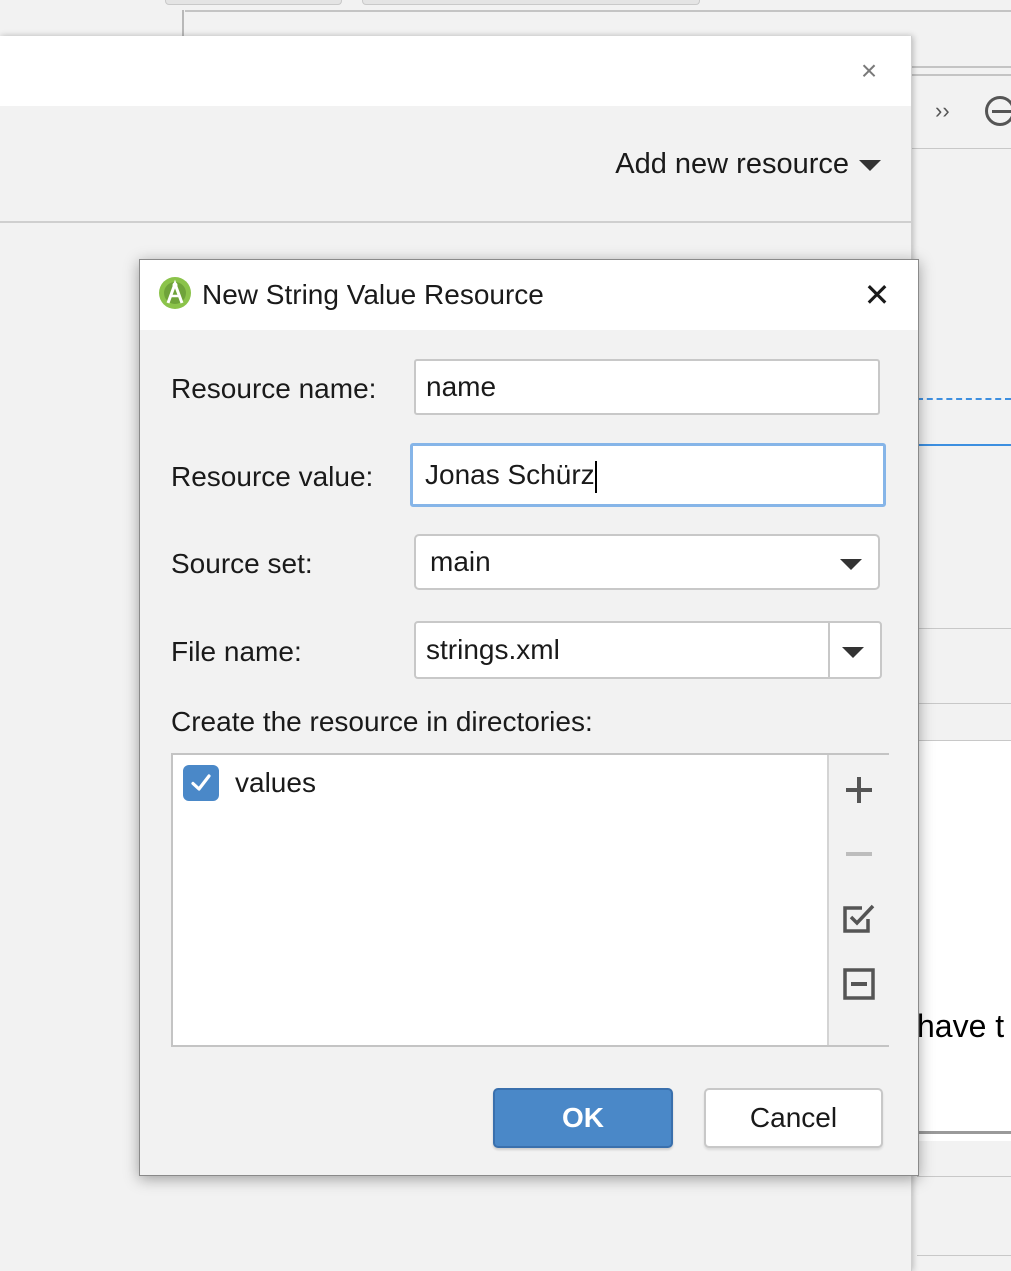  I want to click on resource-value-label: Resource value:, so click(272, 476).